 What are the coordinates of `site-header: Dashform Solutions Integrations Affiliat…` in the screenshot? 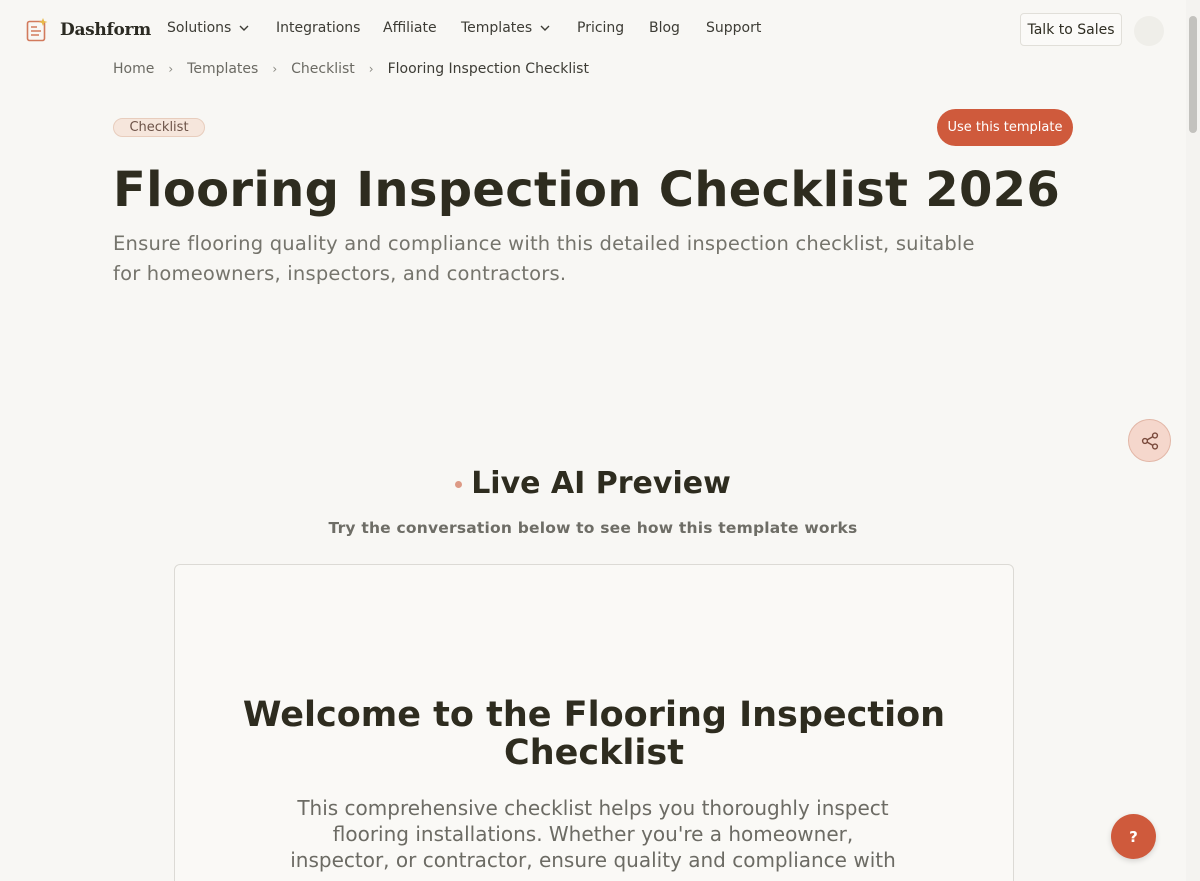 It's located at (593, 30).